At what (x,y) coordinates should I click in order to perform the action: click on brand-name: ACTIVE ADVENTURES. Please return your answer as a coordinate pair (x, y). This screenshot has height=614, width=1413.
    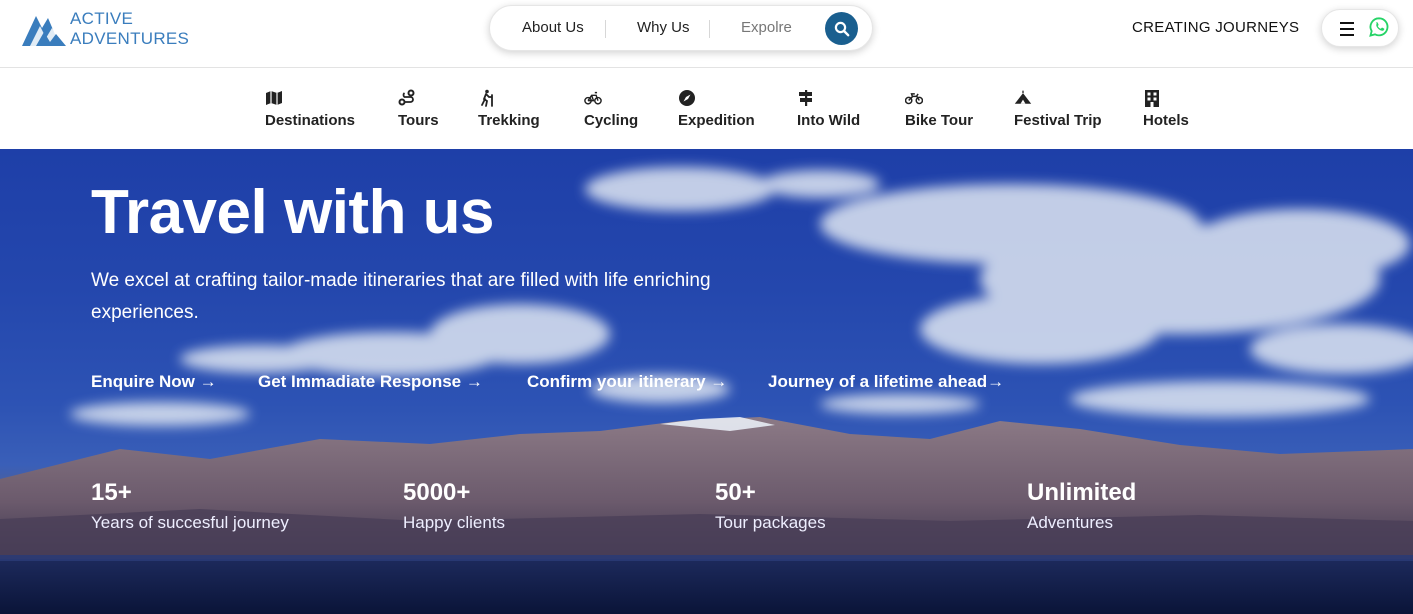
    Looking at the image, I should click on (129, 29).